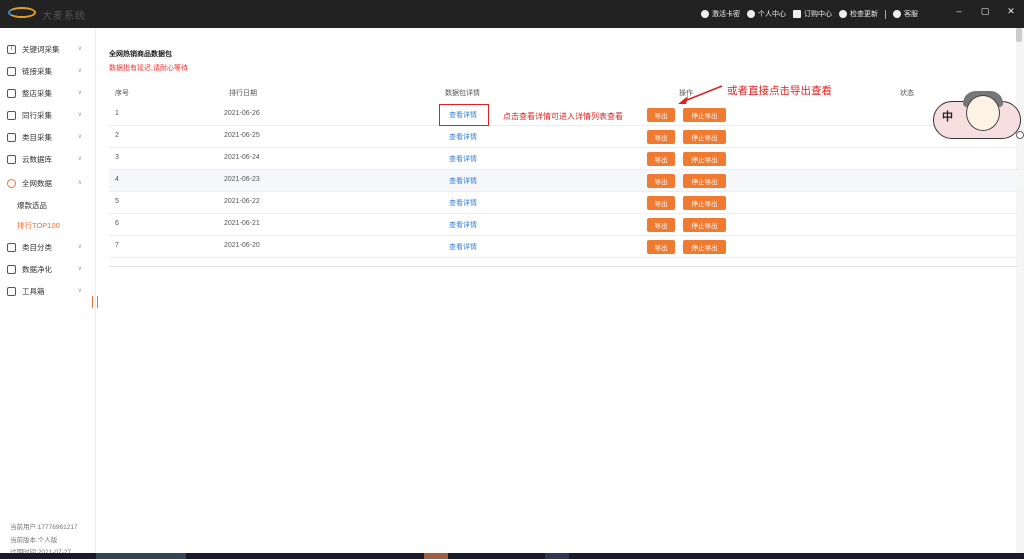 Image resolution: width=1024 pixels, height=559 pixels. Describe the element at coordinates (41, 49) in the screenshot. I see `sidebar-label: 关键词采集` at that location.